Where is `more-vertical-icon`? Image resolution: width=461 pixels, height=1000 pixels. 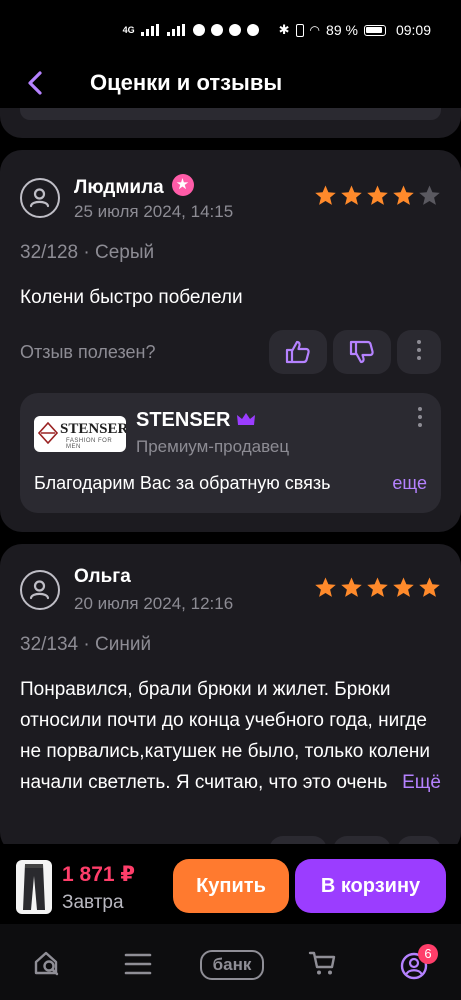
more-vertical-icon is located at coordinates (419, 350).